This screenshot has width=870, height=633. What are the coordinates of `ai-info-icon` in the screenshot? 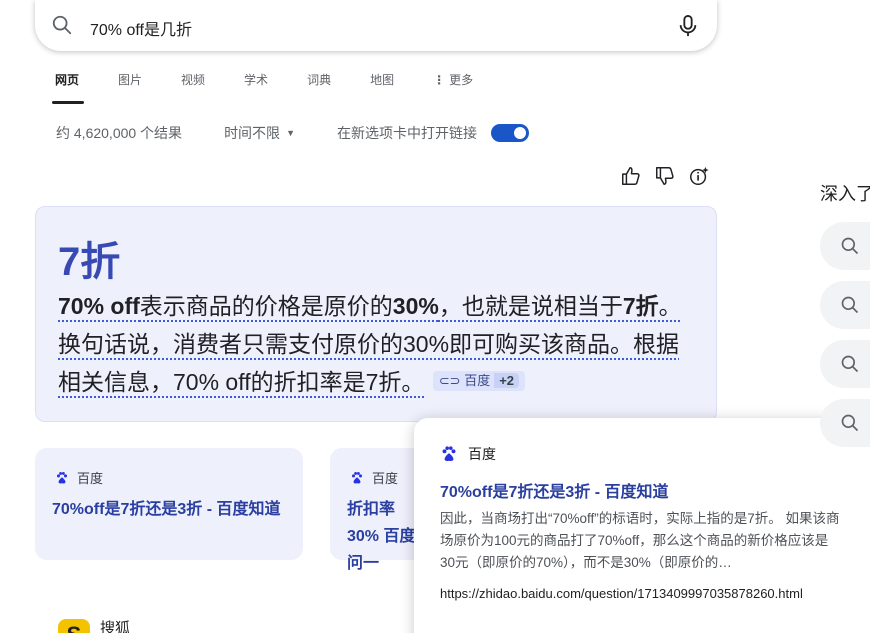 It's located at (699, 176).